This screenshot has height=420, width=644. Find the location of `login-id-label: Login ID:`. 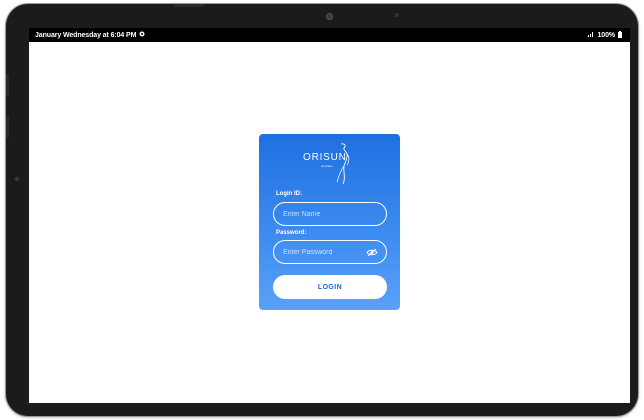

login-id-label: Login ID: is located at coordinates (289, 194).